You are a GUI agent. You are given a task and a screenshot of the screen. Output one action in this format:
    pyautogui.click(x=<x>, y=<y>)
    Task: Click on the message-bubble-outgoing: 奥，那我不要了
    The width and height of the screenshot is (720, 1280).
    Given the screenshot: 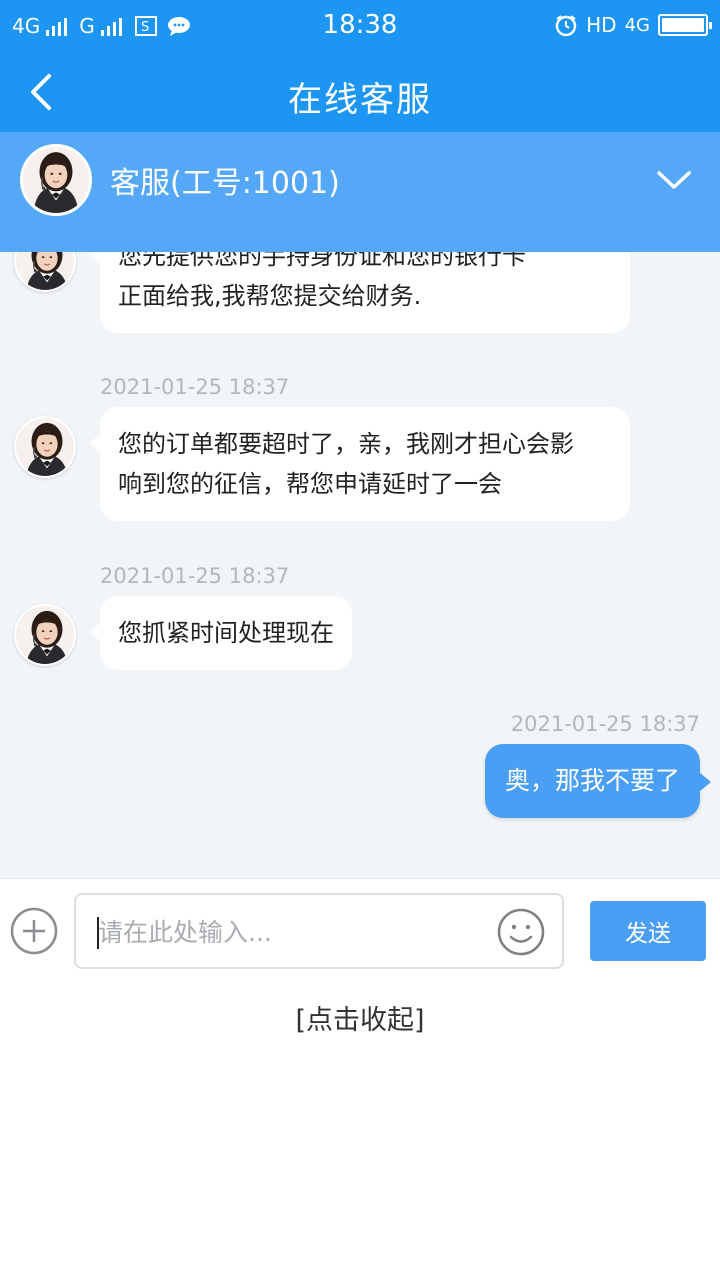 What is the action you would take?
    pyautogui.click(x=598, y=781)
    